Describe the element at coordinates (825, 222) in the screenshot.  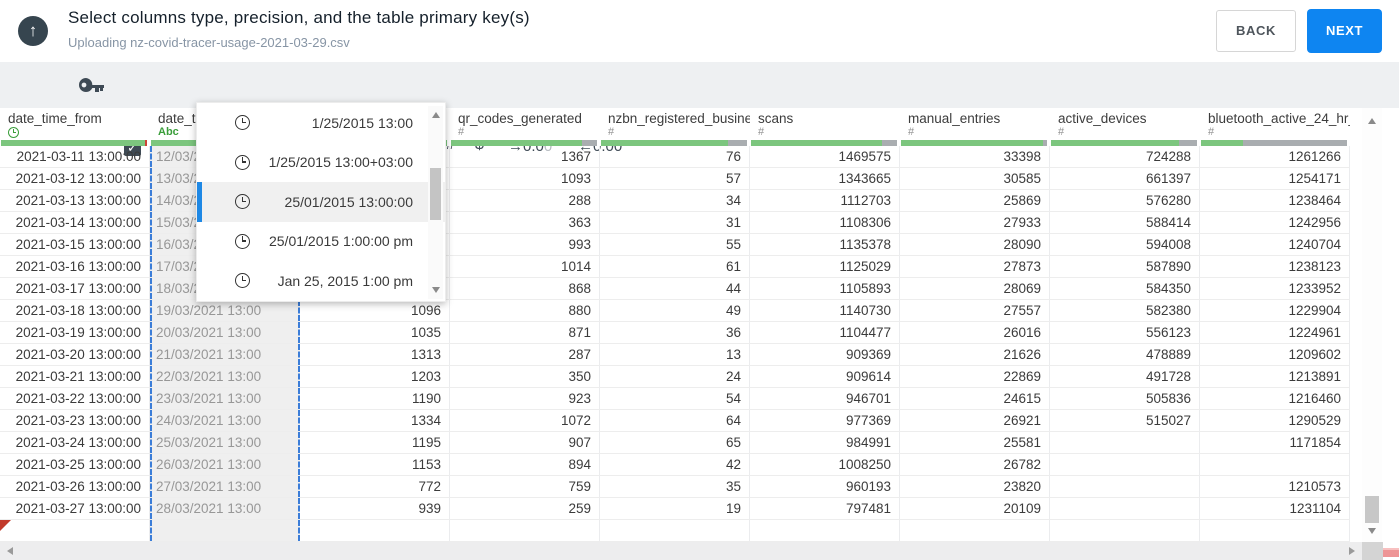
I see `table-cell: 1108306` at that location.